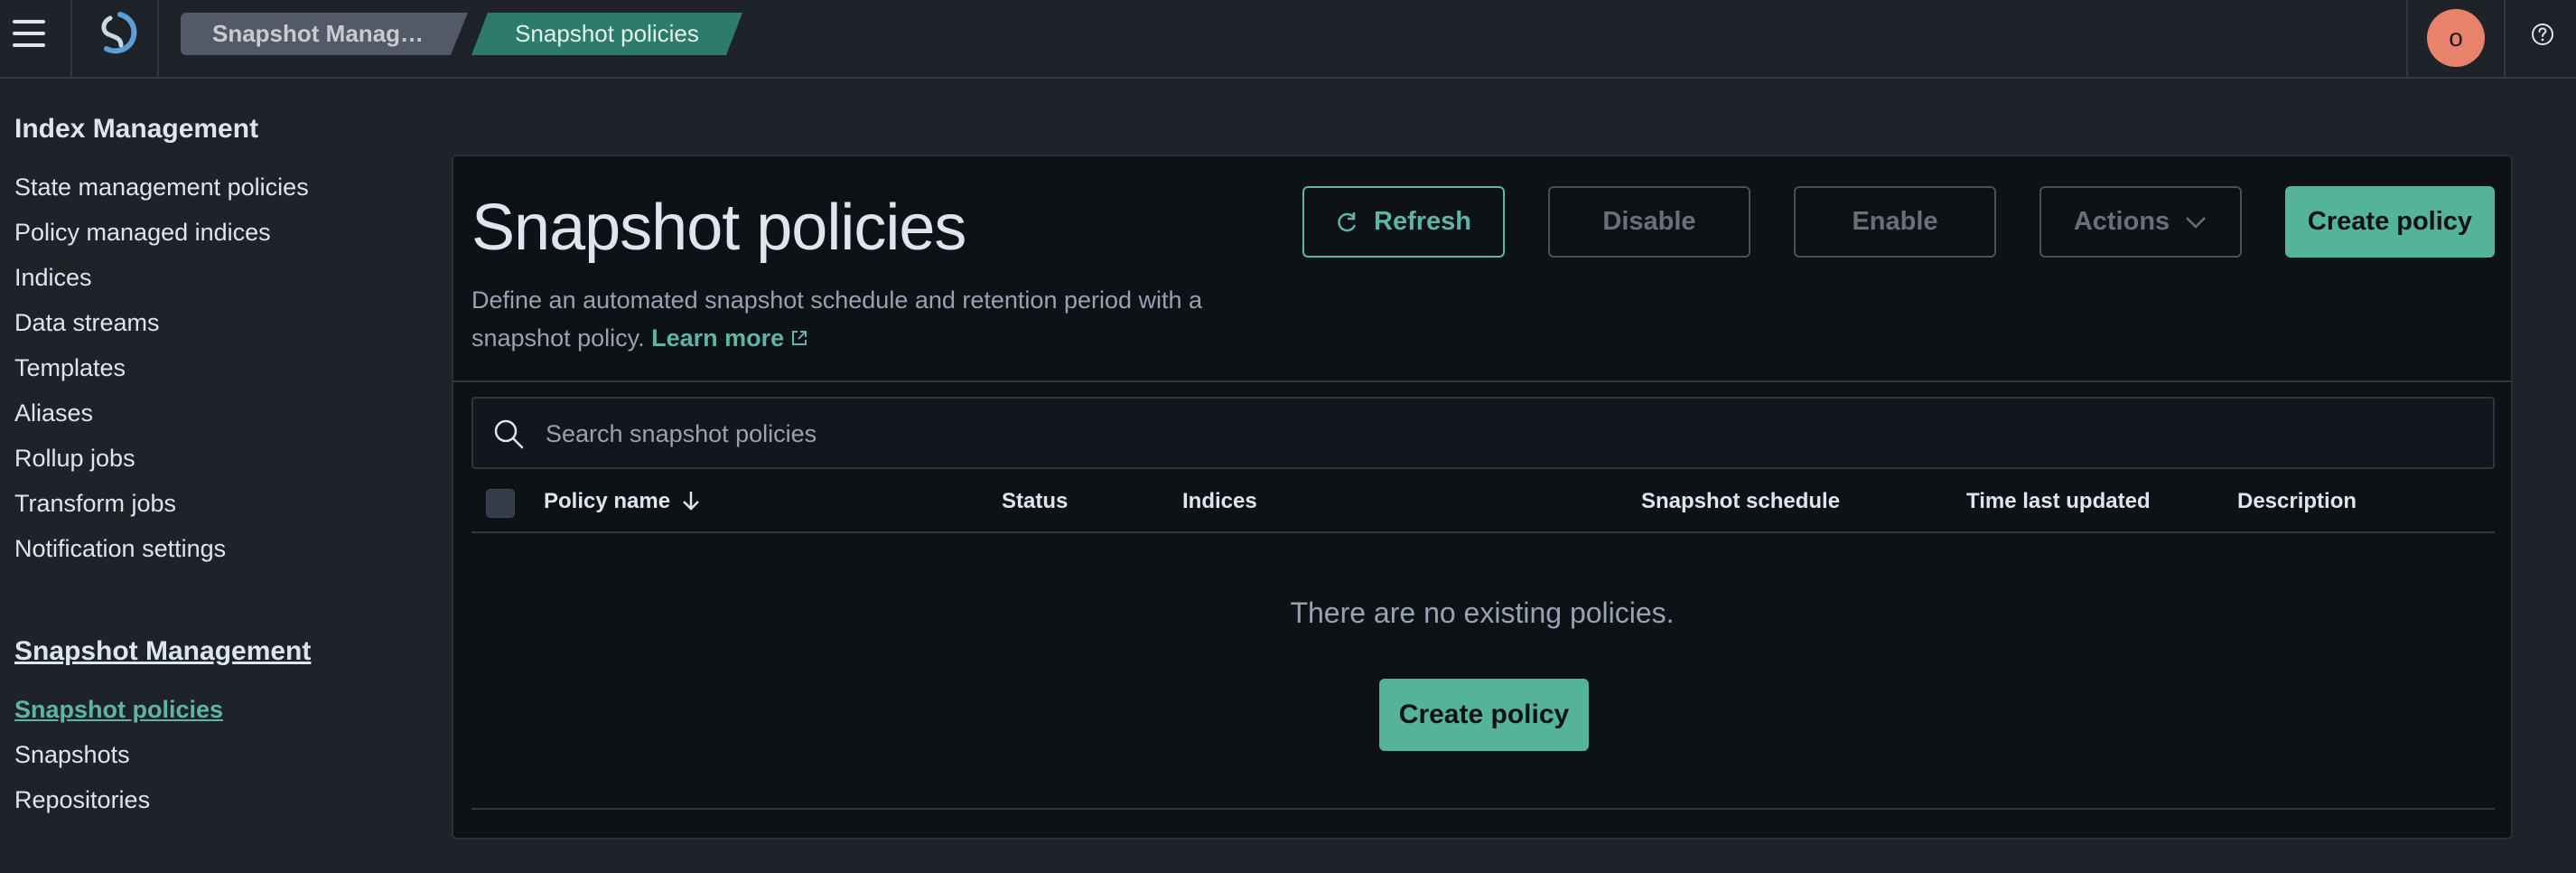 Image resolution: width=2576 pixels, height=873 pixels. Describe the element at coordinates (120, 549) in the screenshot. I see `sidebar-item-notification-settings: Notification settings` at that location.